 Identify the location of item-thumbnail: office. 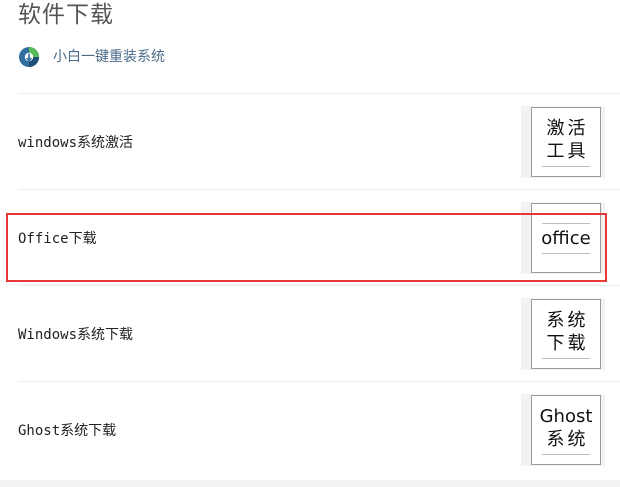
(563, 238).